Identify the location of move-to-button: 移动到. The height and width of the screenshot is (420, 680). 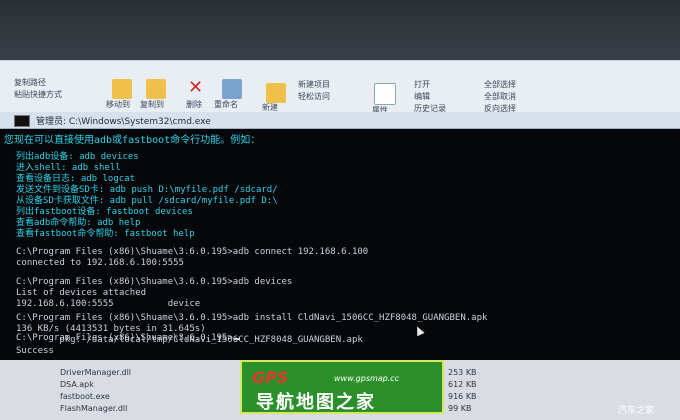
(118, 104).